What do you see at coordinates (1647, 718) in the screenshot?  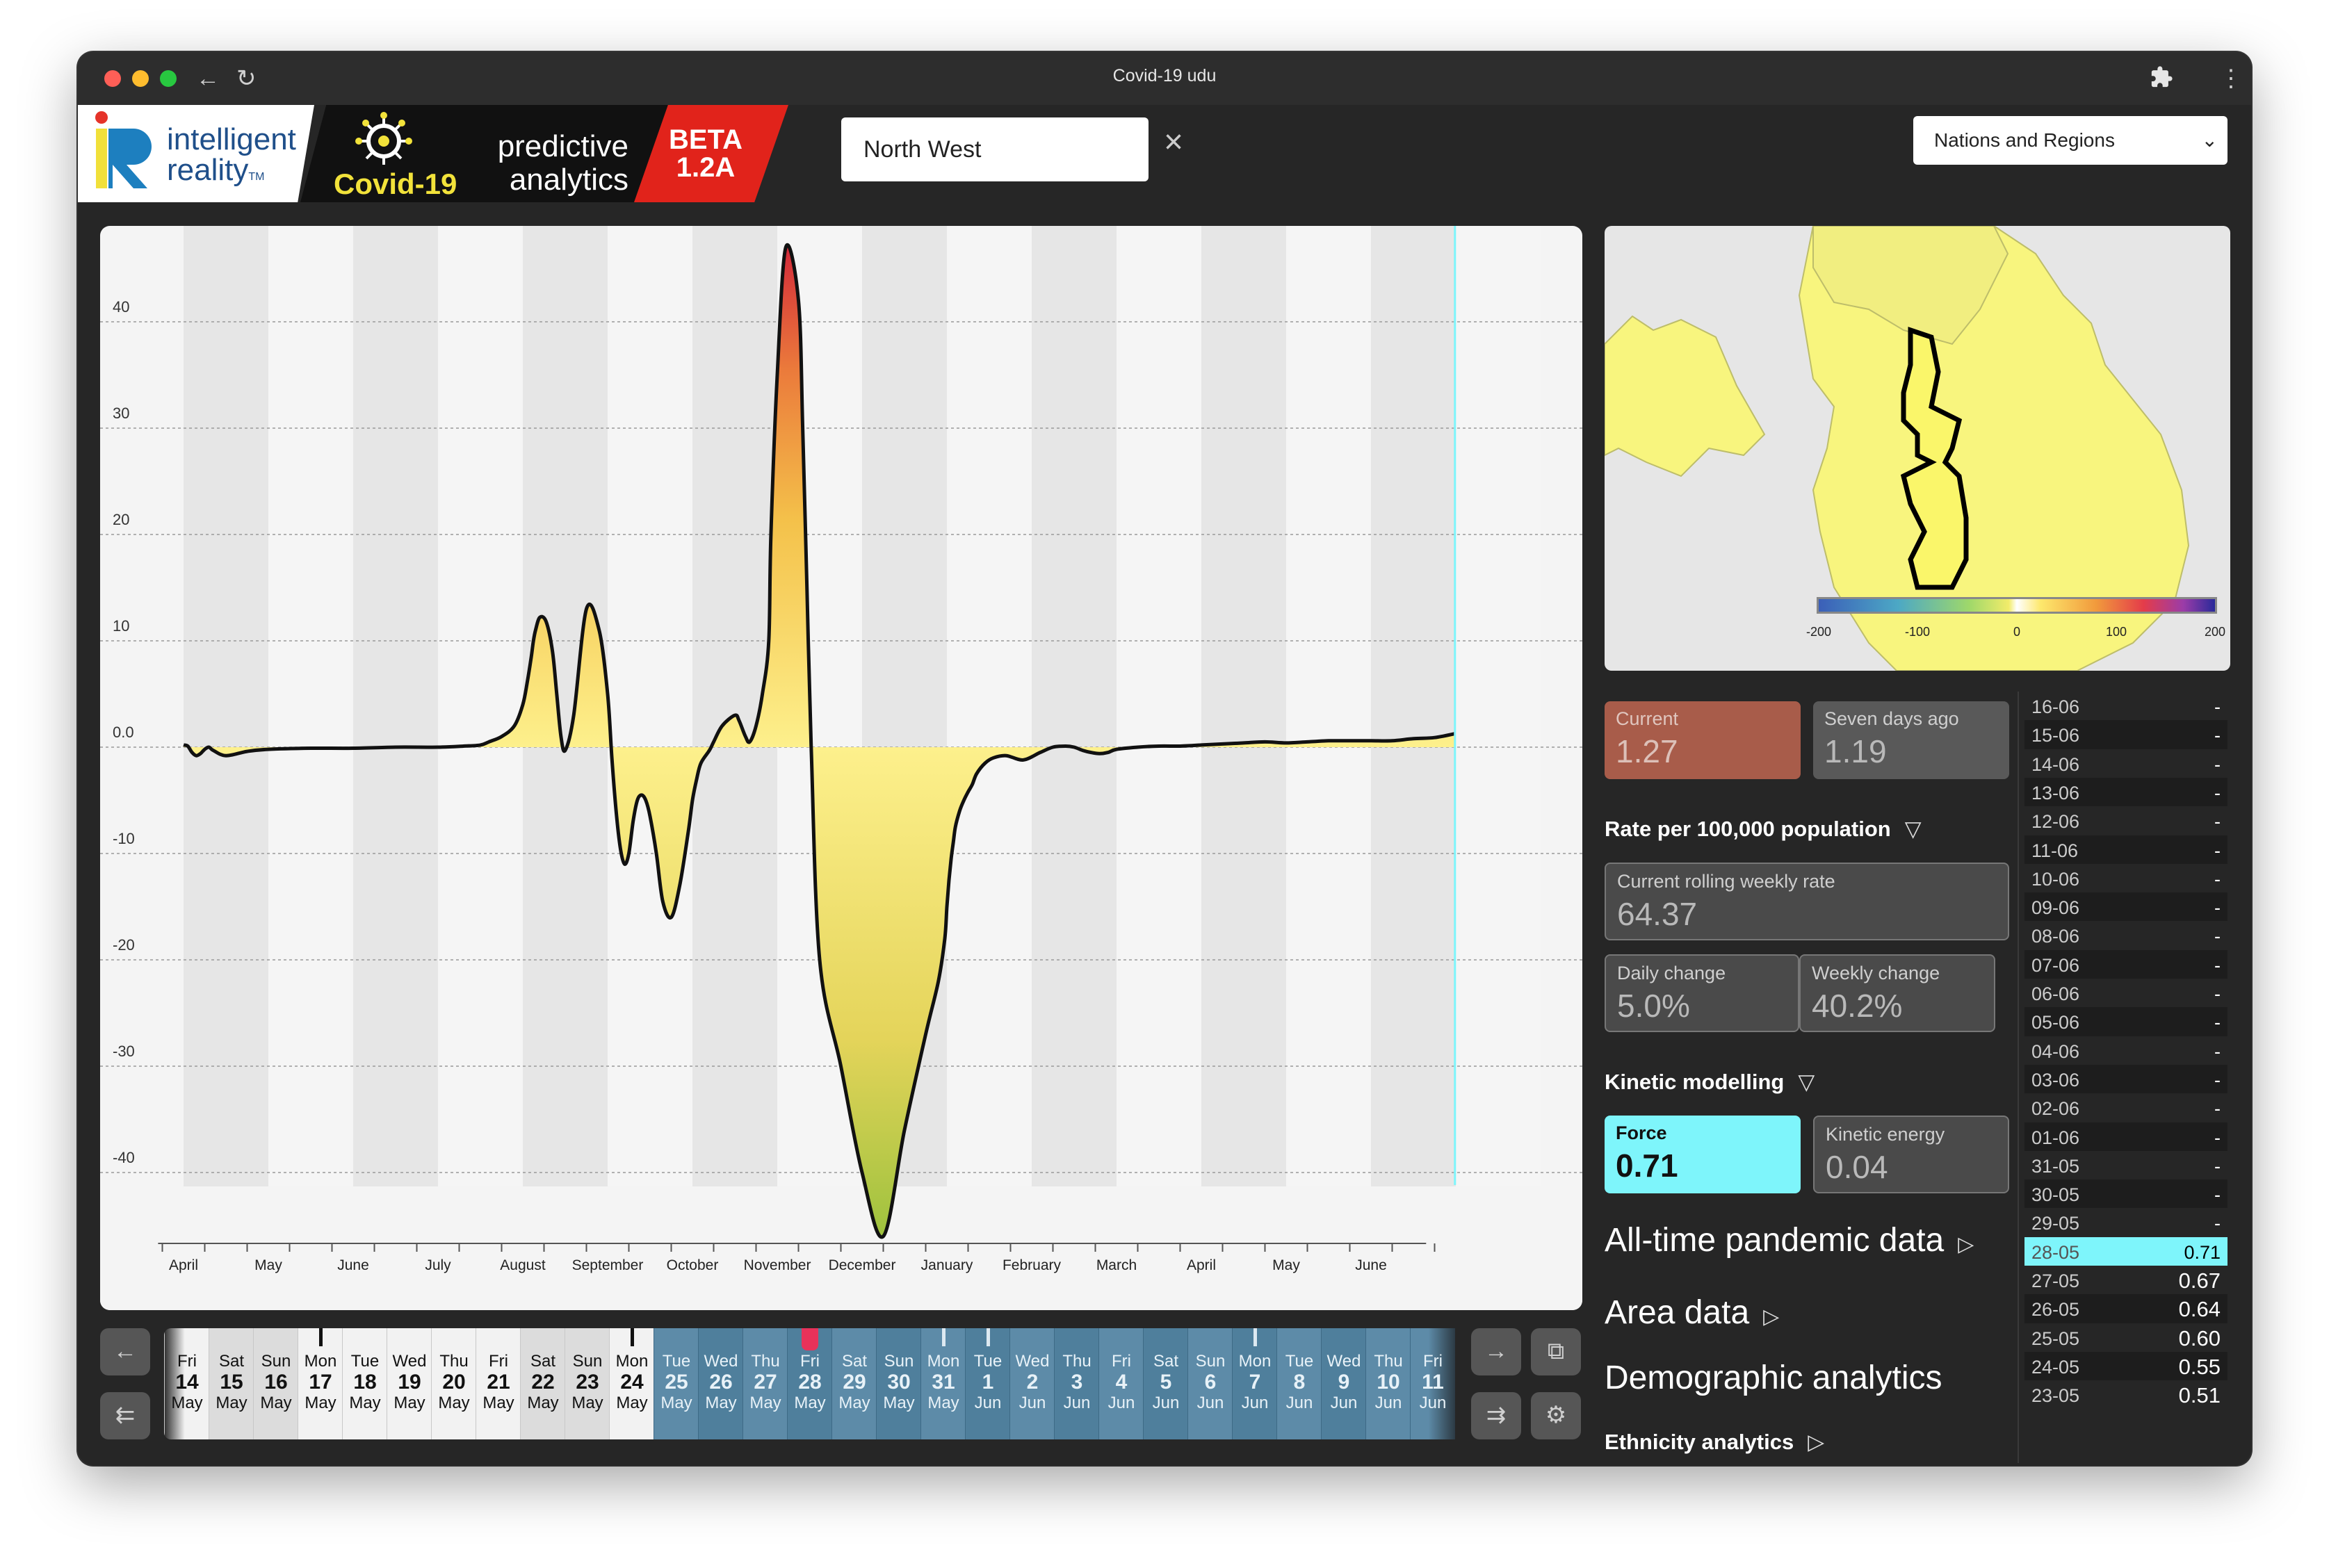 I see `current-label: Current` at bounding box center [1647, 718].